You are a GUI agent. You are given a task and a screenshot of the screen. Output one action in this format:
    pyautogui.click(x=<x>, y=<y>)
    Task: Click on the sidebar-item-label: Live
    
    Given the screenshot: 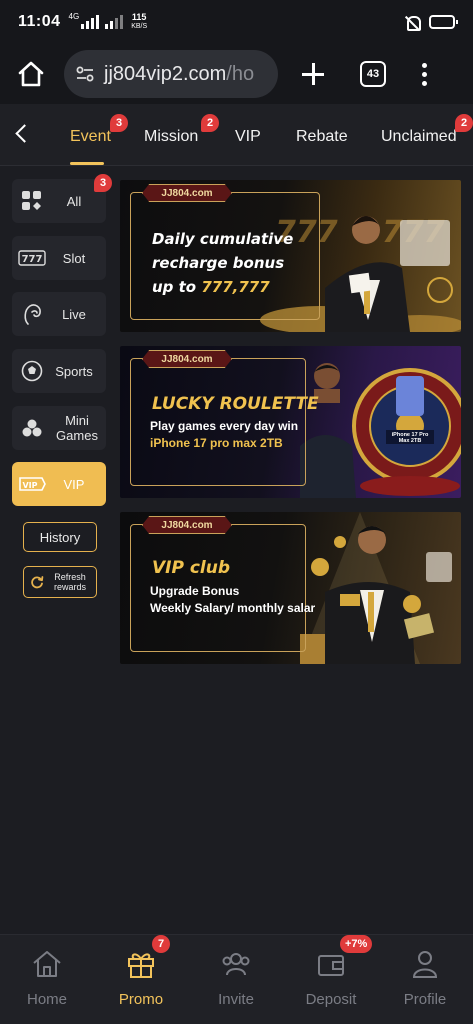 What is the action you would take?
    pyautogui.click(x=74, y=314)
    